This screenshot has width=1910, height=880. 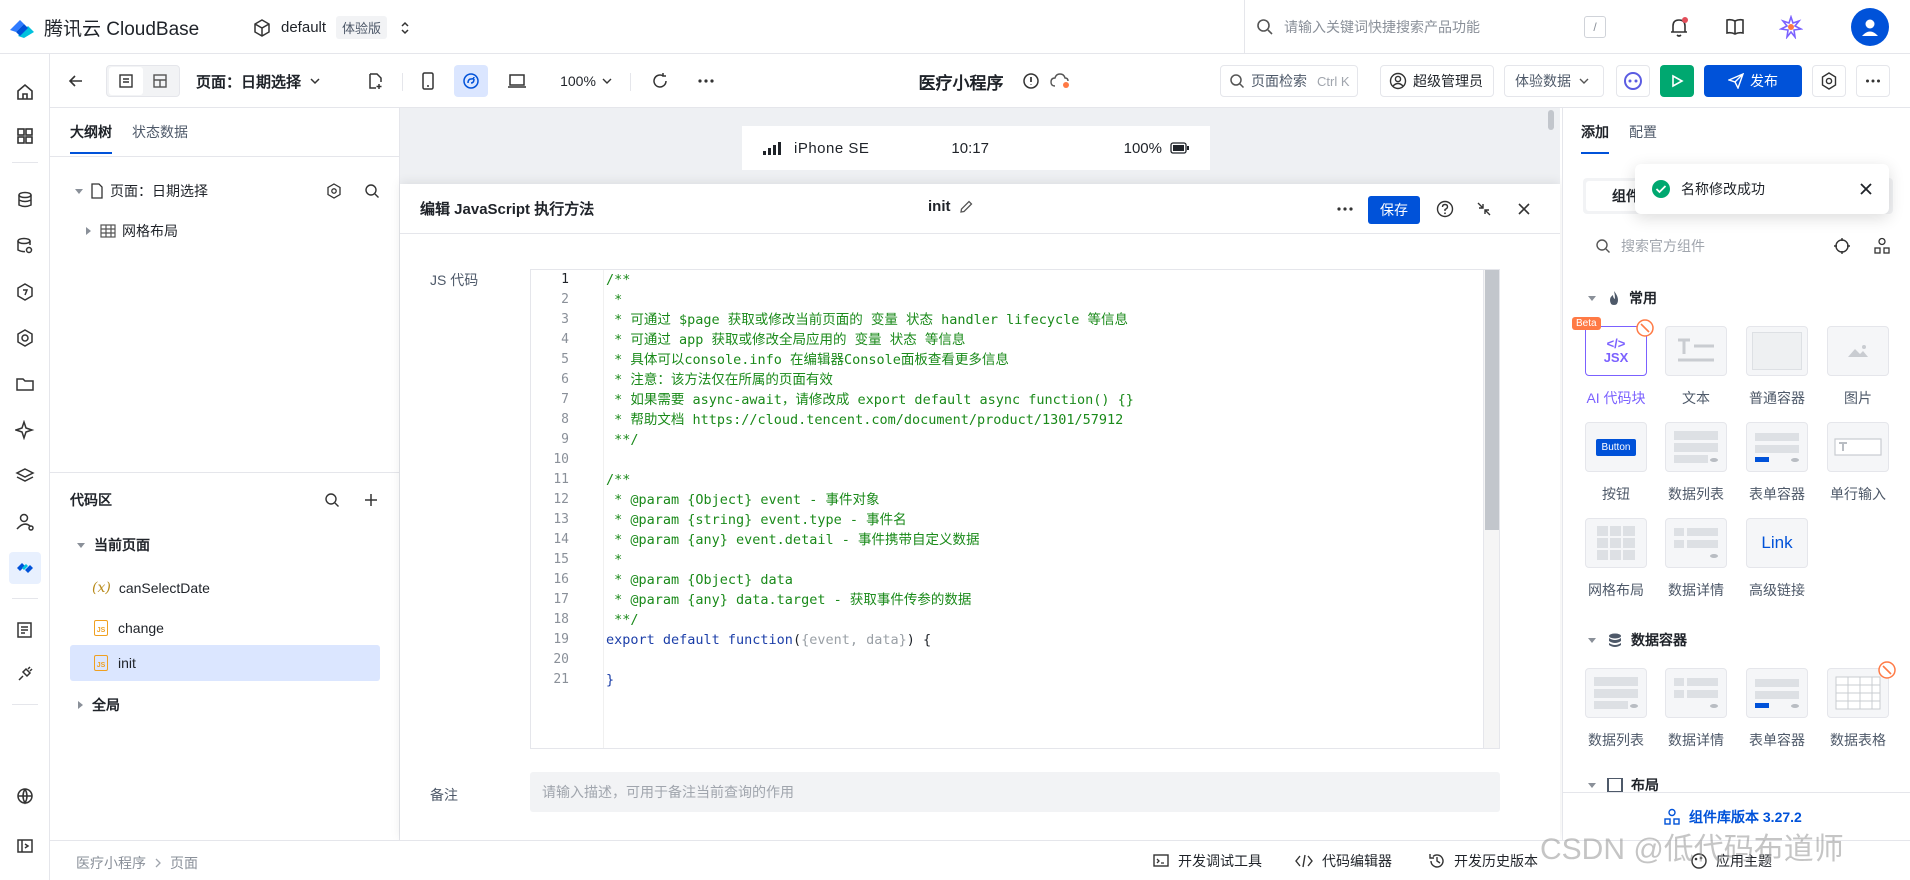 What do you see at coordinates (1616, 559) in the screenshot?
I see `component-grid-layout: 网格布局` at bounding box center [1616, 559].